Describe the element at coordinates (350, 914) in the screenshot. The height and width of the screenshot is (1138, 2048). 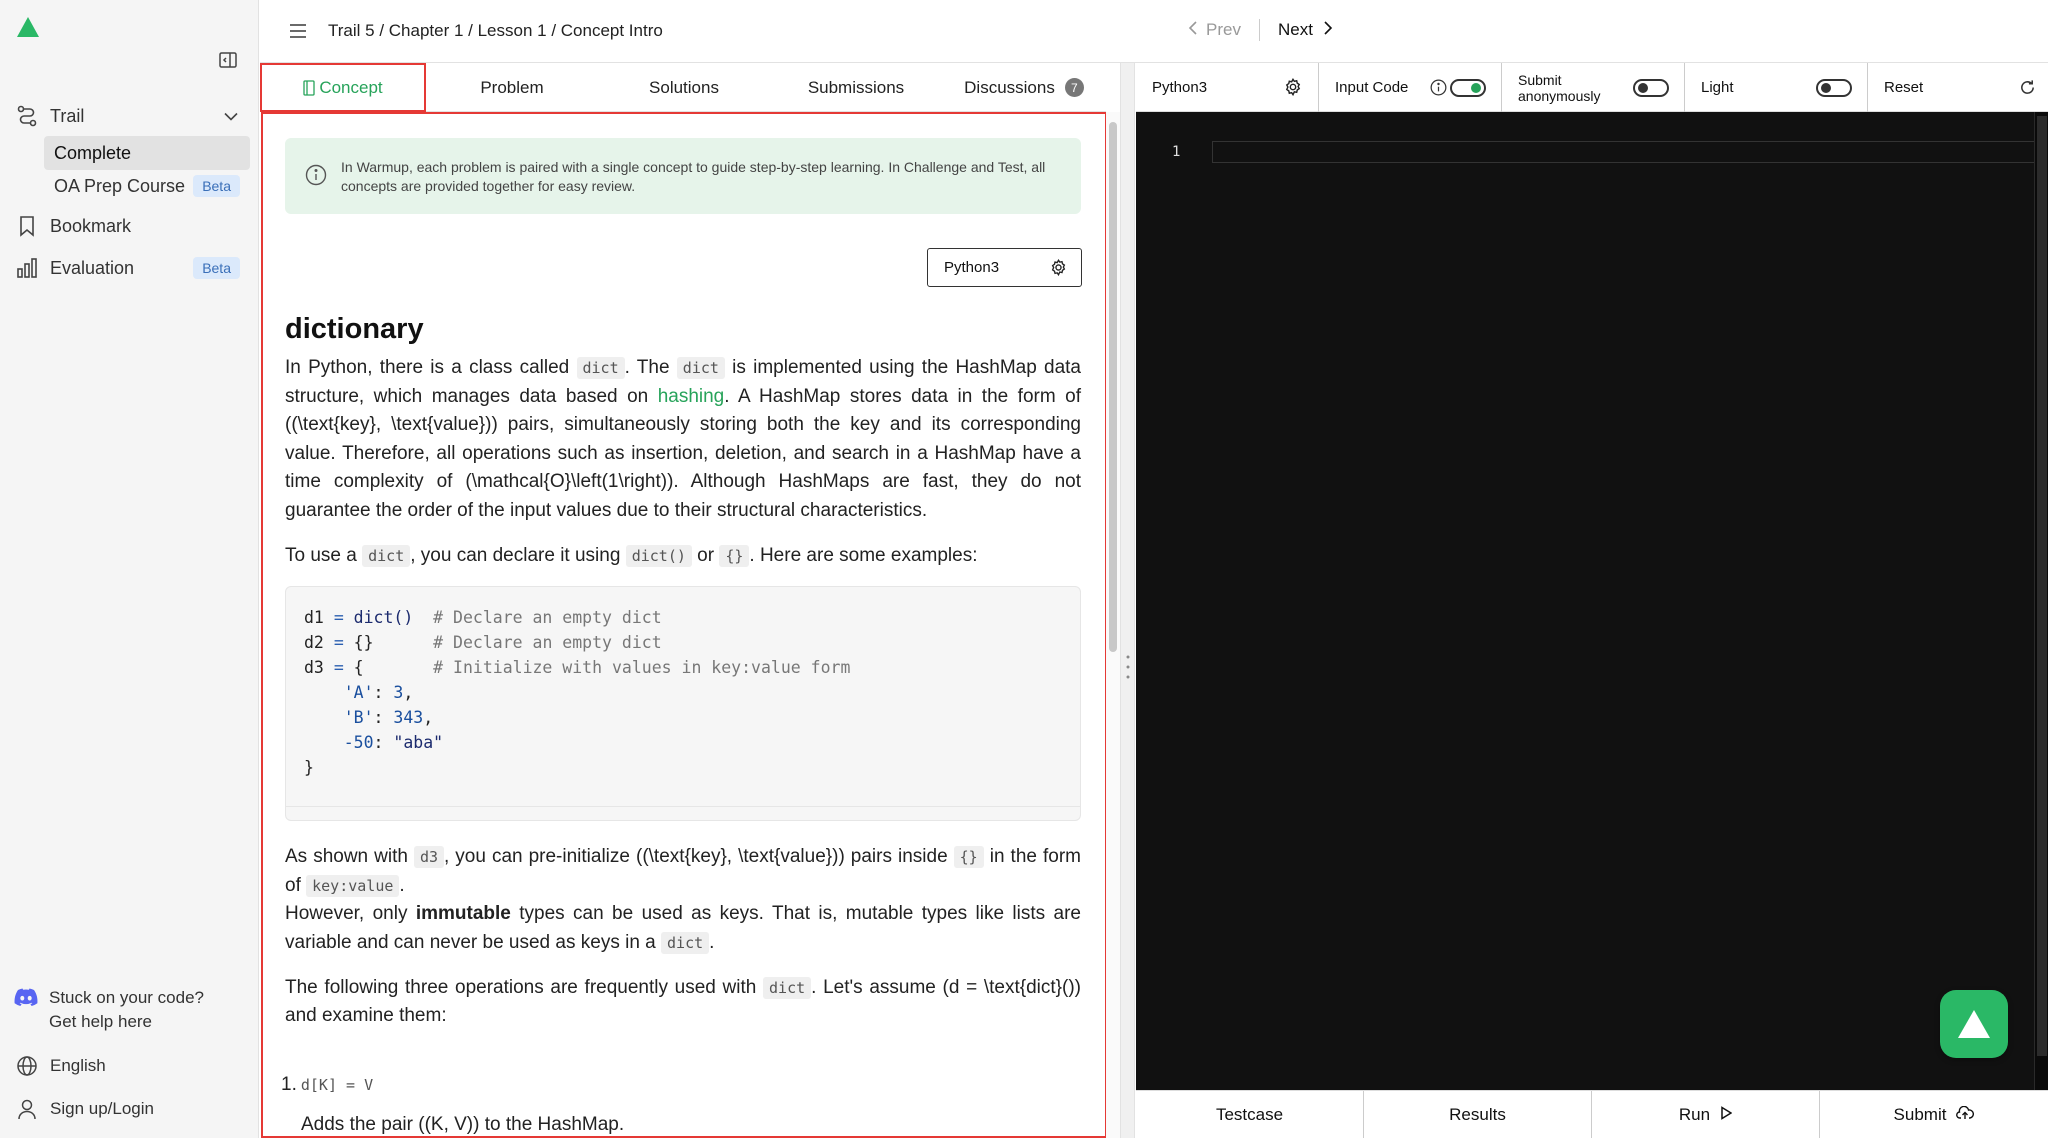
I see `text: However, only` at that location.